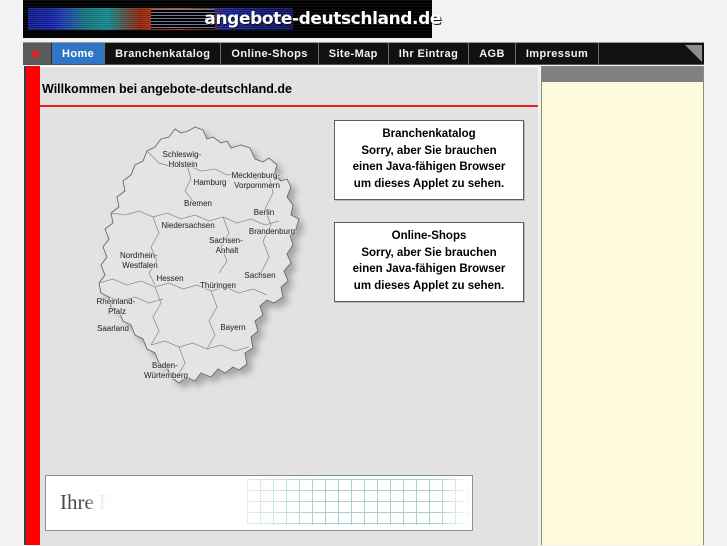 This screenshot has width=727, height=546. I want to click on map-label-bayern: Bayern, so click(233, 327).